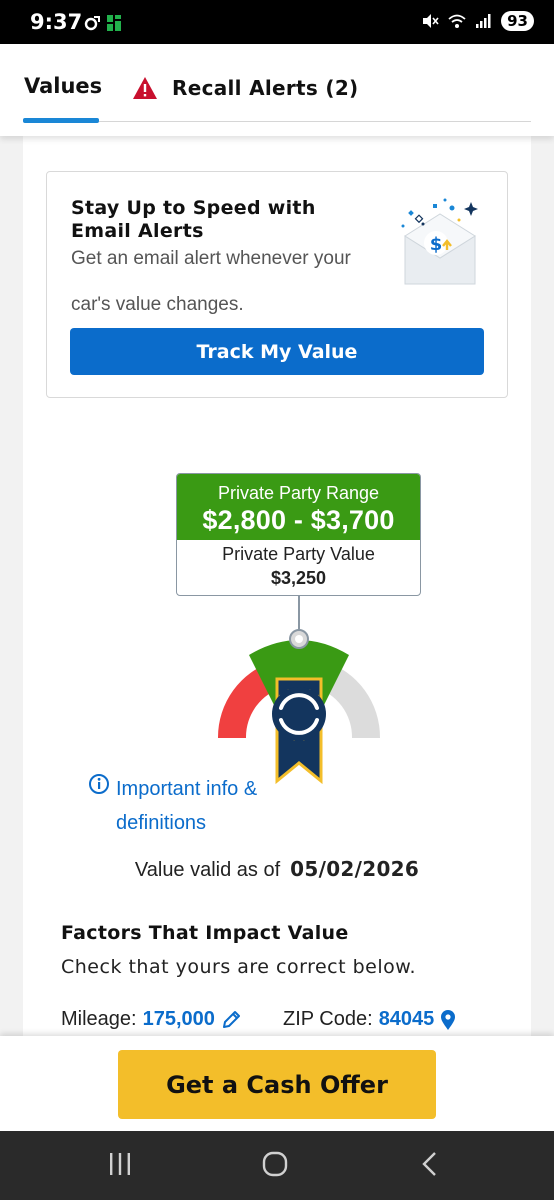 The image size is (554, 1200). I want to click on warning-icon, so click(145, 88).